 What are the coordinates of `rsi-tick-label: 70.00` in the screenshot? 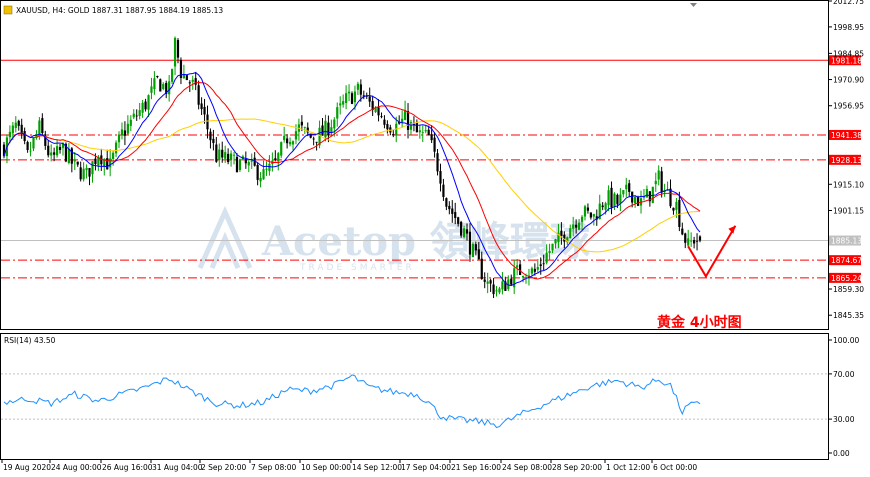 It's located at (844, 374).